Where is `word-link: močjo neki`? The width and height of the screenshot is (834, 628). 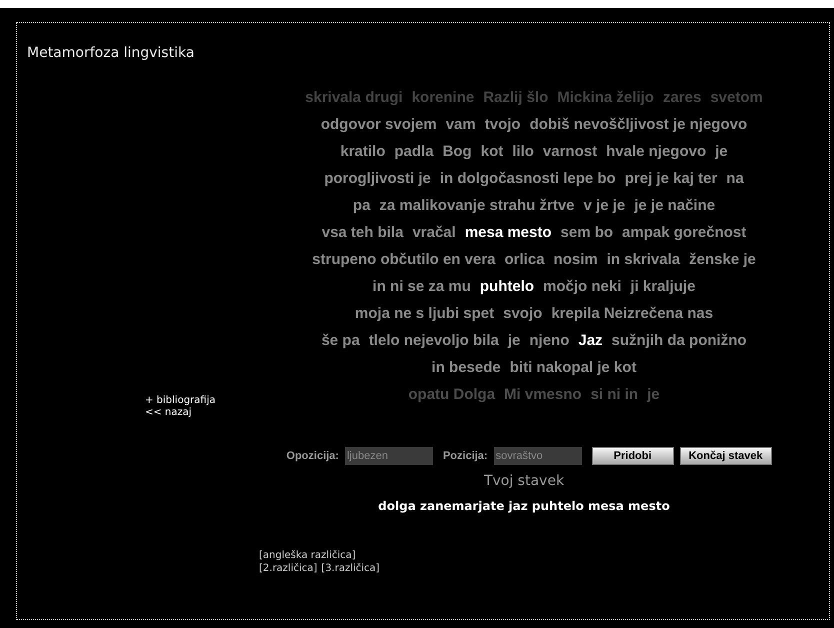 word-link: močjo neki is located at coordinates (582, 287).